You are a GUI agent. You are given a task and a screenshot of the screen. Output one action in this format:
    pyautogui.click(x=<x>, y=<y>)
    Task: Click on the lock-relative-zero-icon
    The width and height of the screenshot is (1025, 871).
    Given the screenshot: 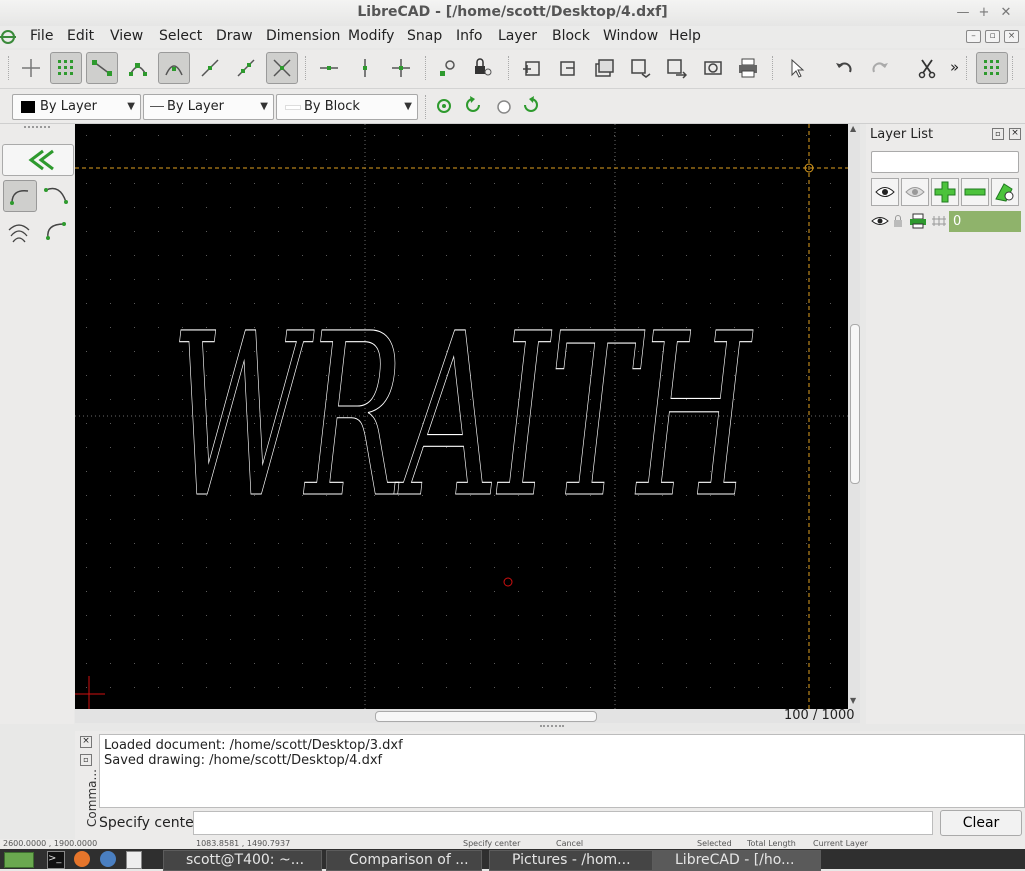 What is the action you would take?
    pyautogui.click(x=482, y=68)
    